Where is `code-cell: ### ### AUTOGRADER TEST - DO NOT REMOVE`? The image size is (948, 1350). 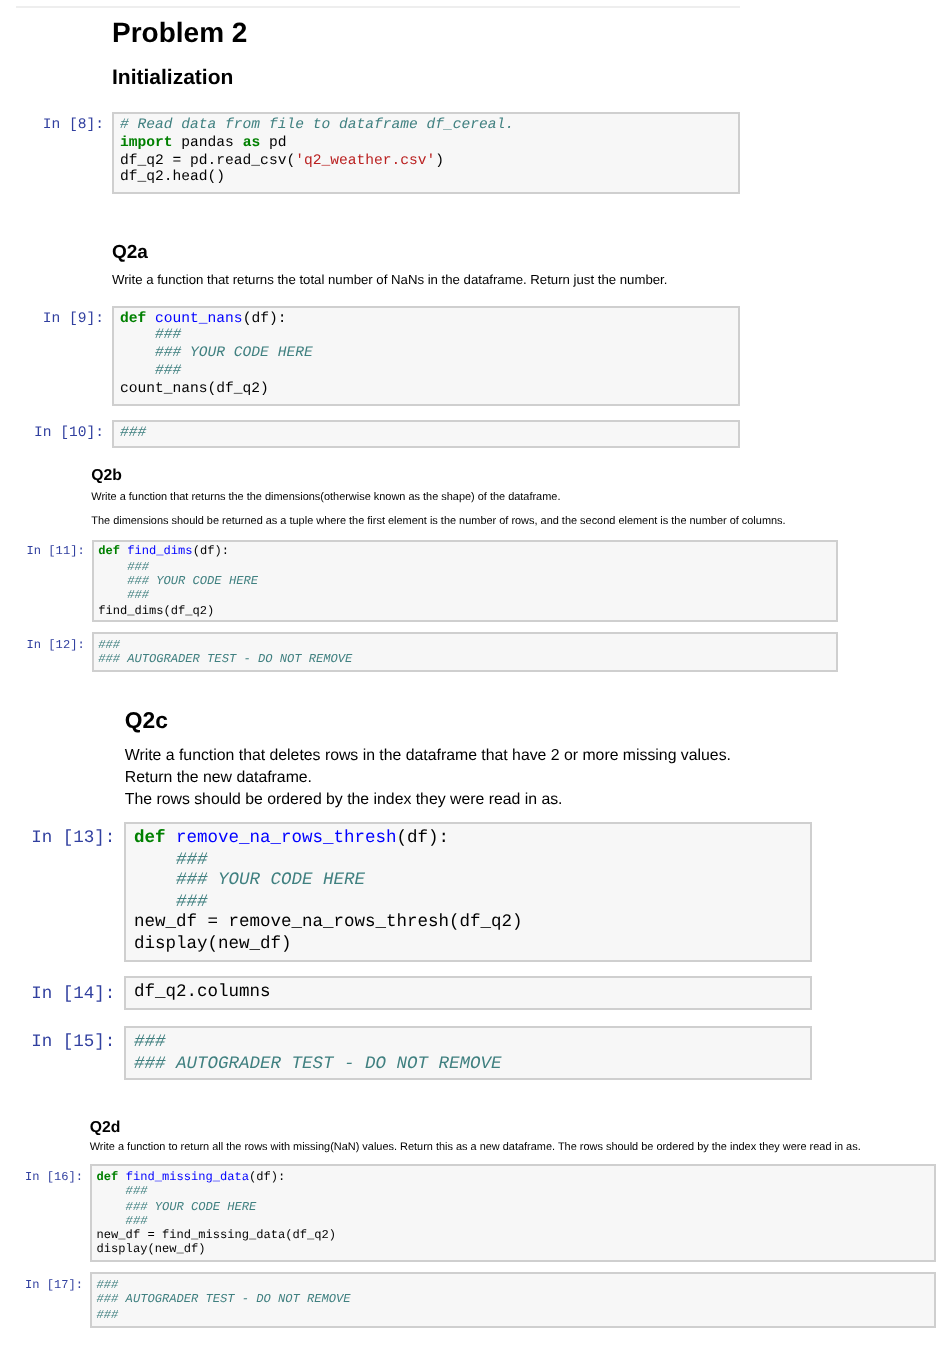 code-cell: ### ### AUTOGRADER TEST - DO NOT REMOVE is located at coordinates (468, 1053).